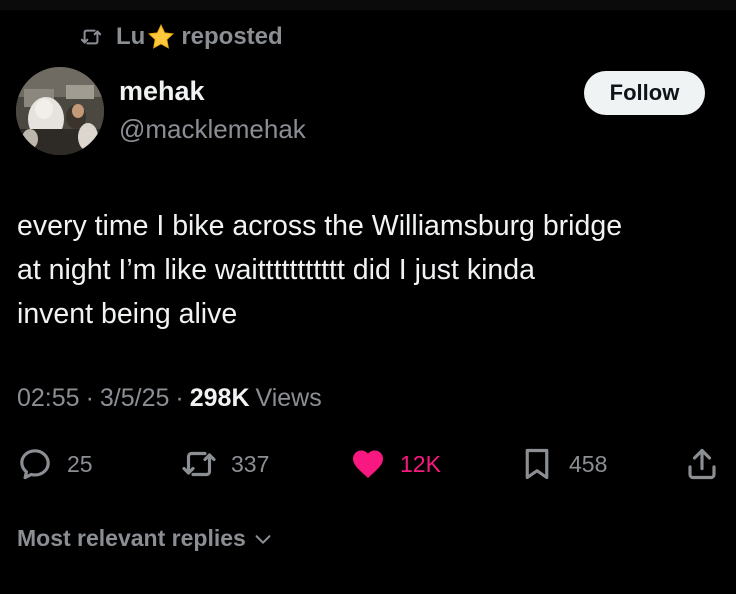 The image size is (736, 594). I want to click on like-button: 12K, so click(395, 464).